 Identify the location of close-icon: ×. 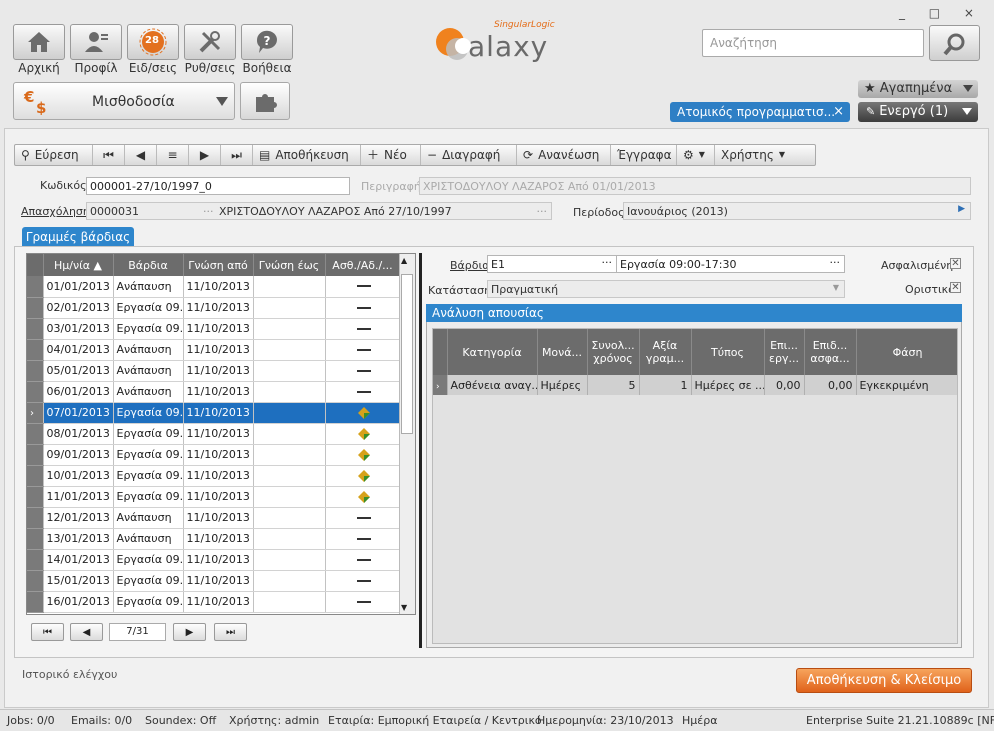
(838, 112).